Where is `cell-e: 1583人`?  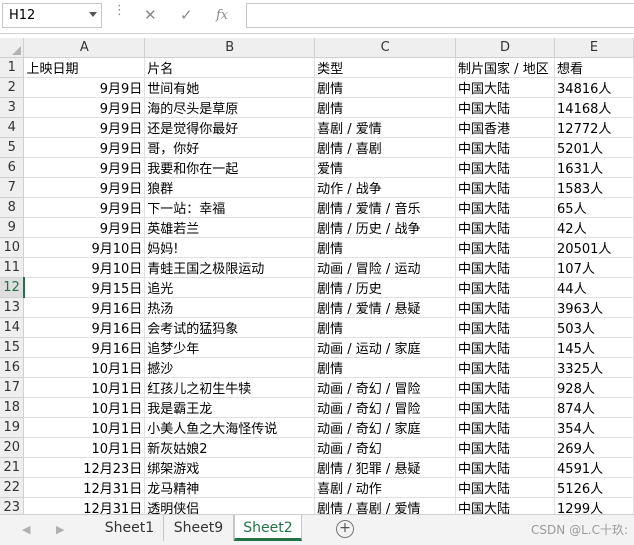
cell-e: 1583人 is located at coordinates (594, 187).